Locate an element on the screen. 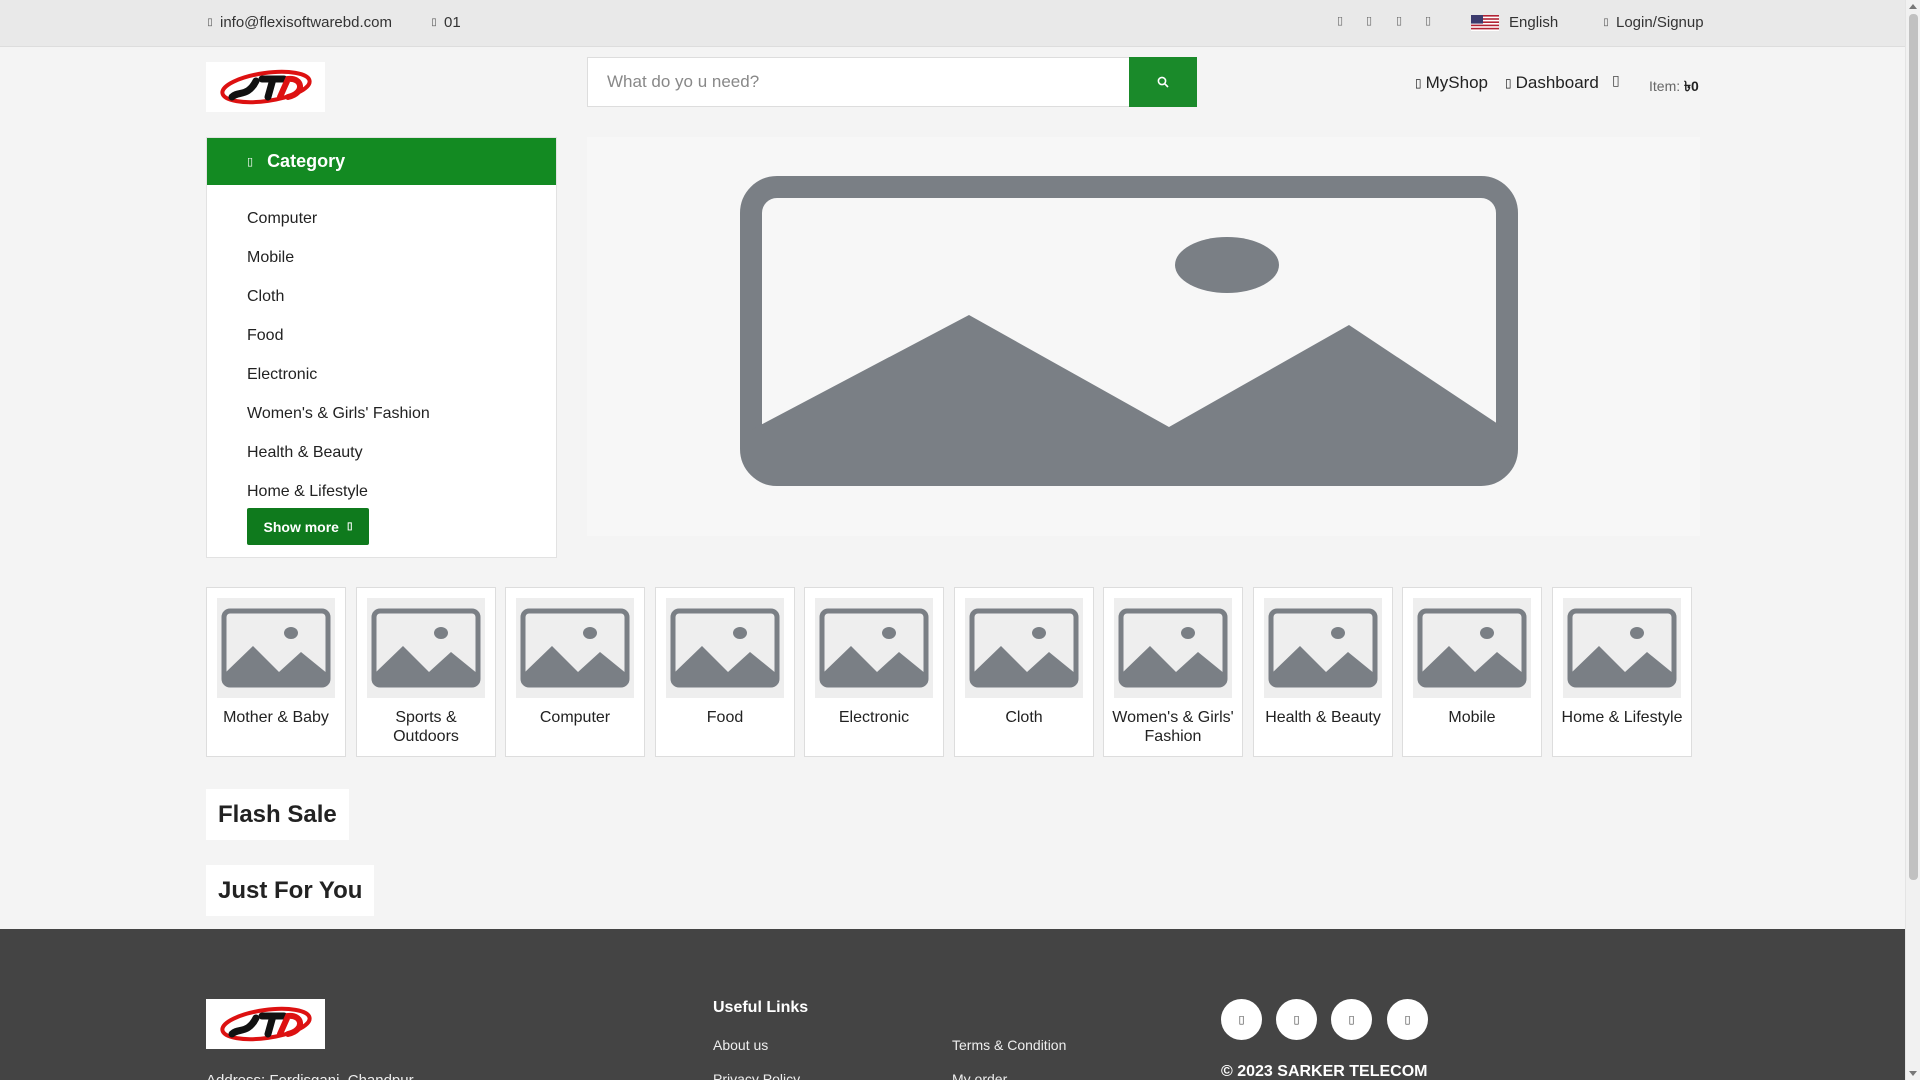 This screenshot has width=1920, height=1080. category-card: Cloth is located at coordinates (1024, 672).